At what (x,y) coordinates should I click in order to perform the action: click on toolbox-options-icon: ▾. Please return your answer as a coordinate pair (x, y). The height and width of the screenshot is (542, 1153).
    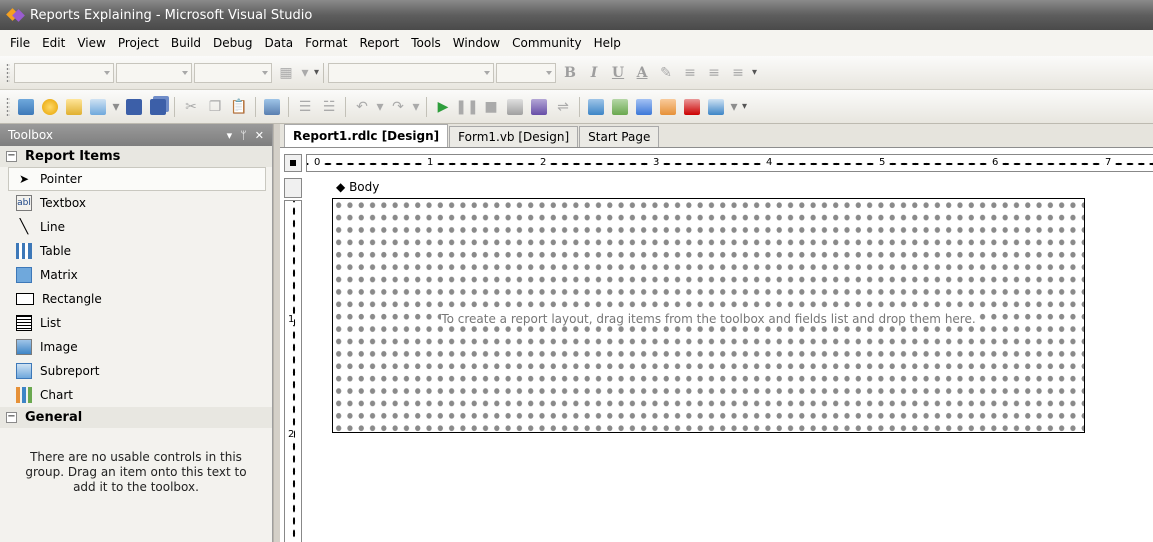
    Looking at the image, I should click on (230, 135).